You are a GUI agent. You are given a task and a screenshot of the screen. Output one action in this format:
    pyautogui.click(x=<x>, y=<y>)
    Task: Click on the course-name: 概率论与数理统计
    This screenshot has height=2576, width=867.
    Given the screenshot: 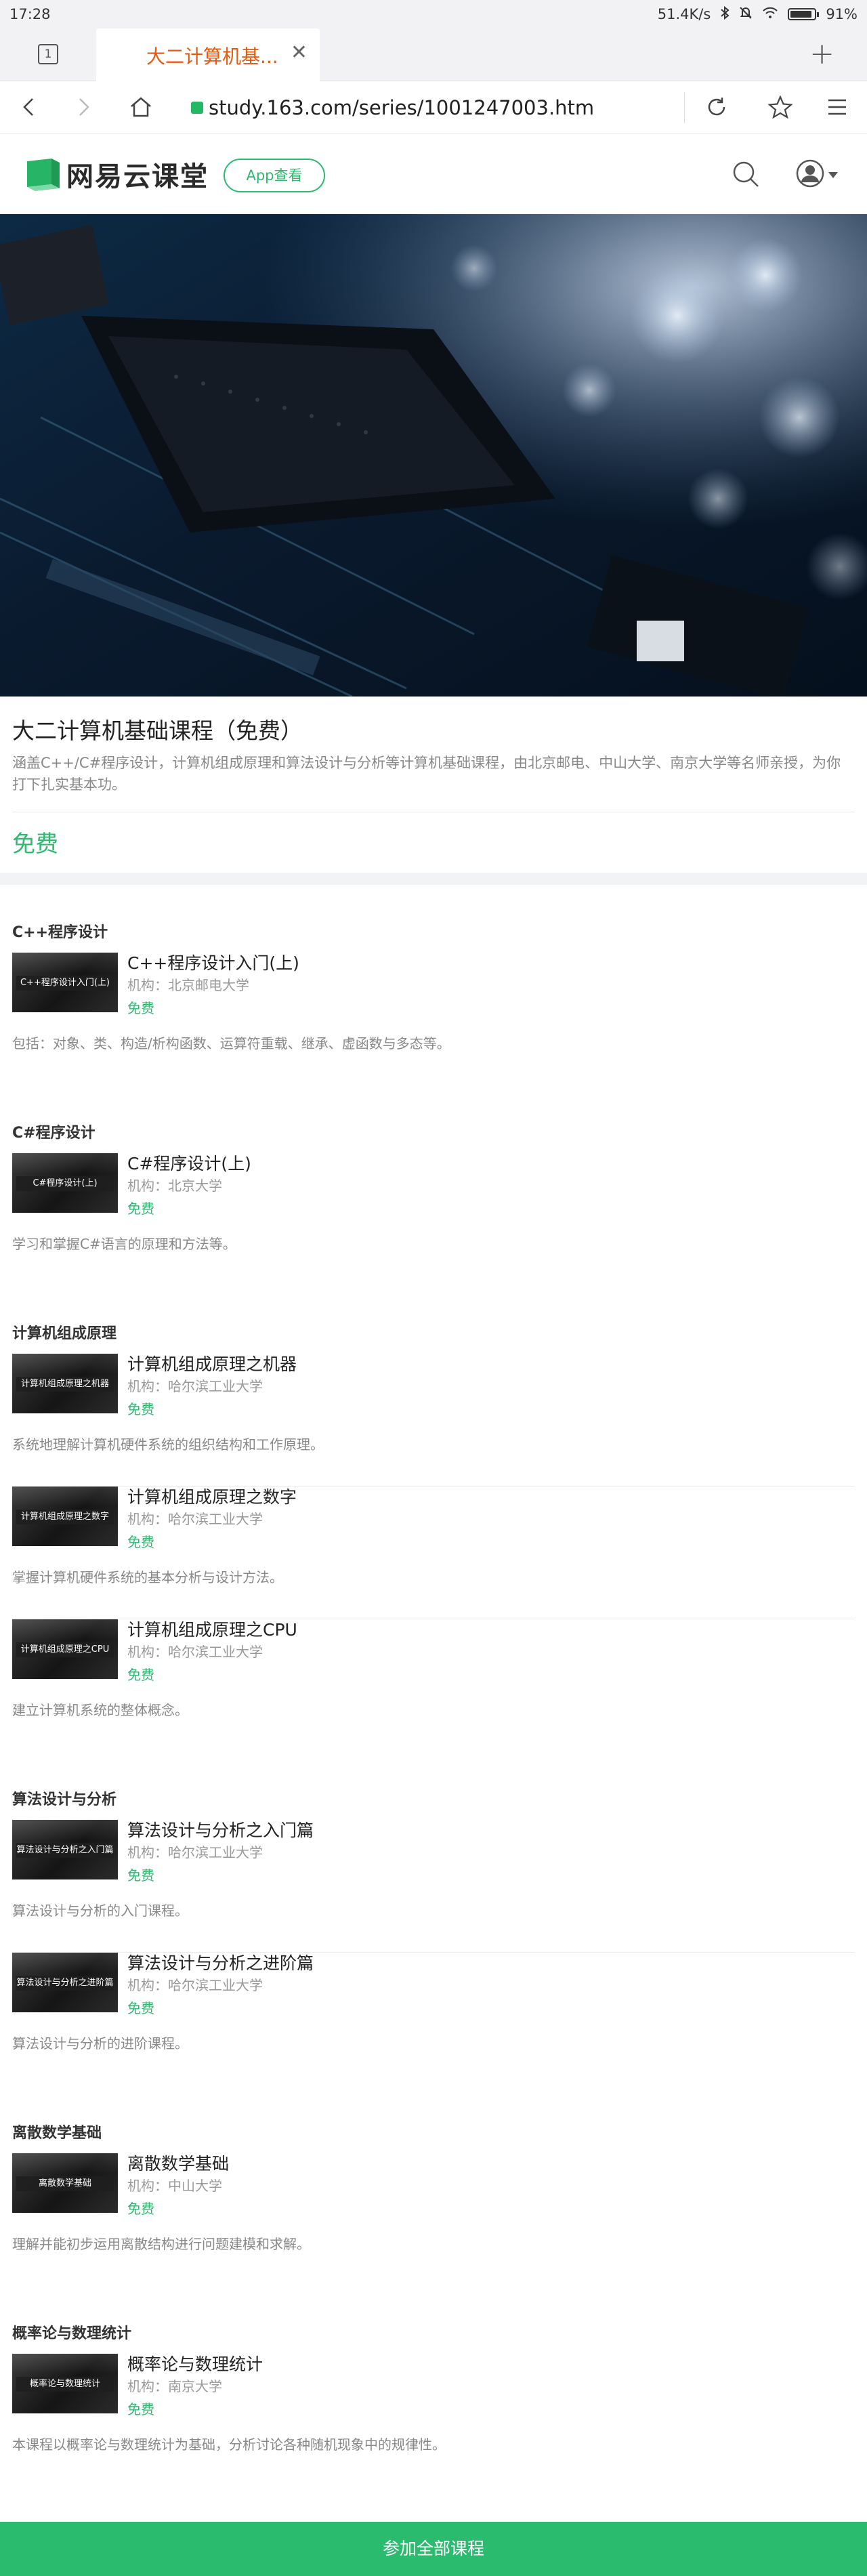 What is the action you would take?
    pyautogui.click(x=195, y=2363)
    